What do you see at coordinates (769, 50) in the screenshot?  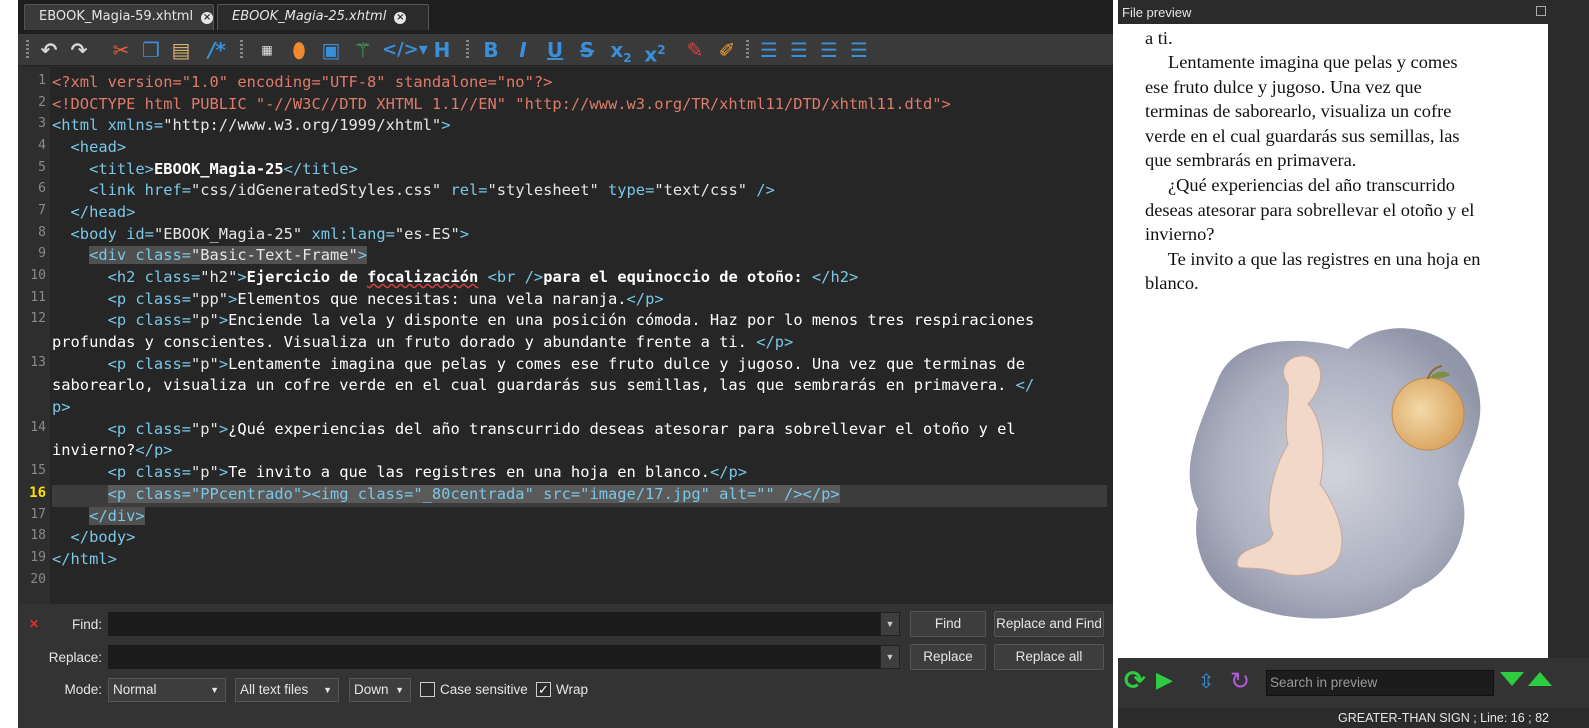 I see `align-left-icon: ☰` at bounding box center [769, 50].